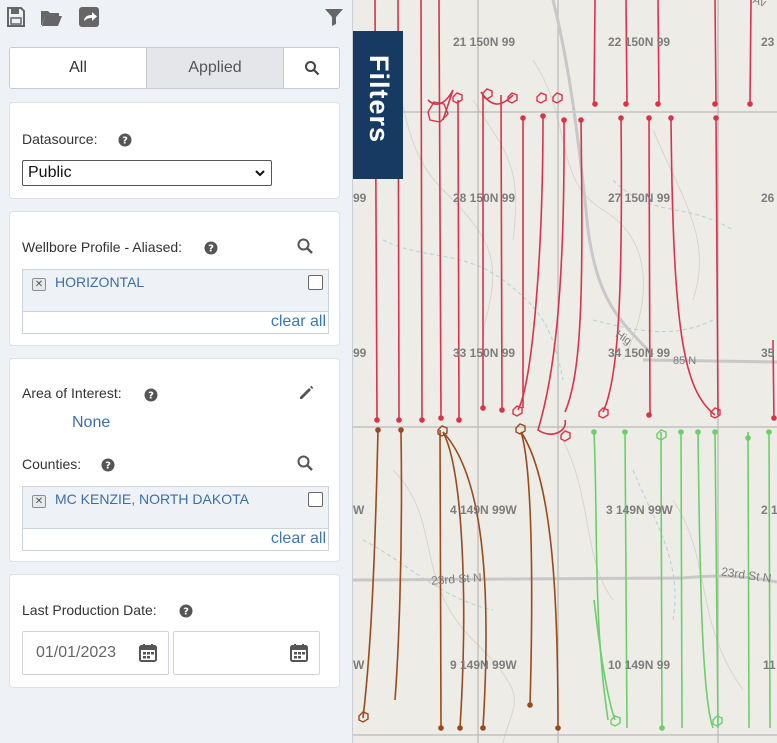  I want to click on datasource-value: Public, so click(50, 172).